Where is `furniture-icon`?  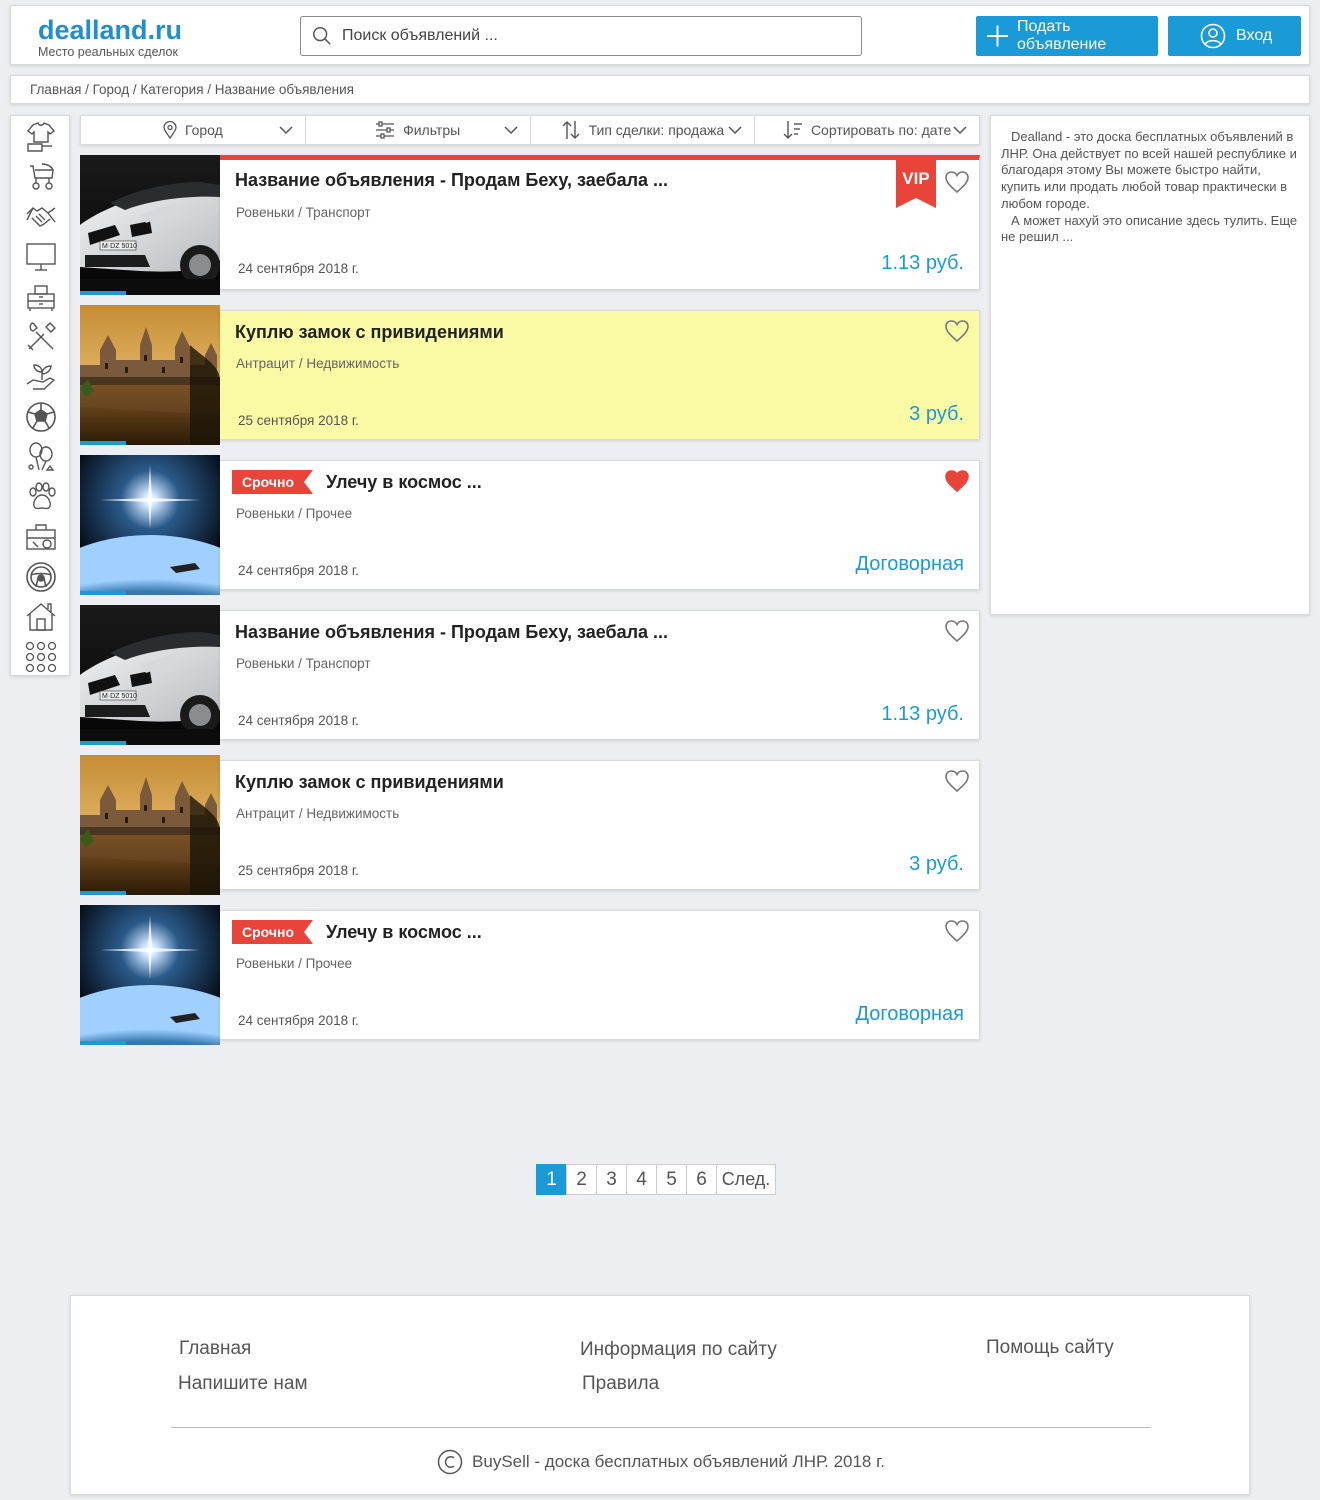
furniture-icon is located at coordinates (41, 297).